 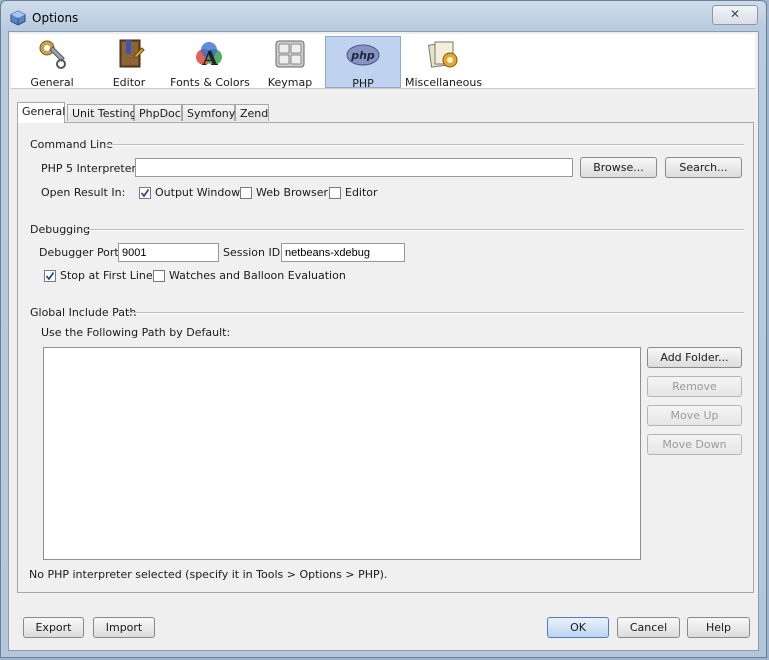 What do you see at coordinates (136, 332) in the screenshot?
I see `include-path-subtitle: Use the Following Path by Default:` at bounding box center [136, 332].